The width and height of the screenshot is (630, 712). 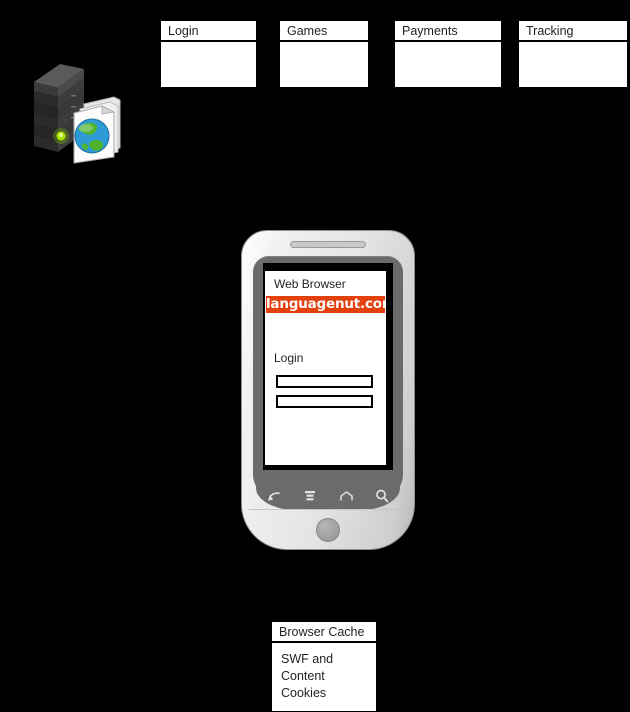 I want to click on diagram-box-browser-cache: Browser Cache SWF and Content Cookies, so click(x=324, y=666).